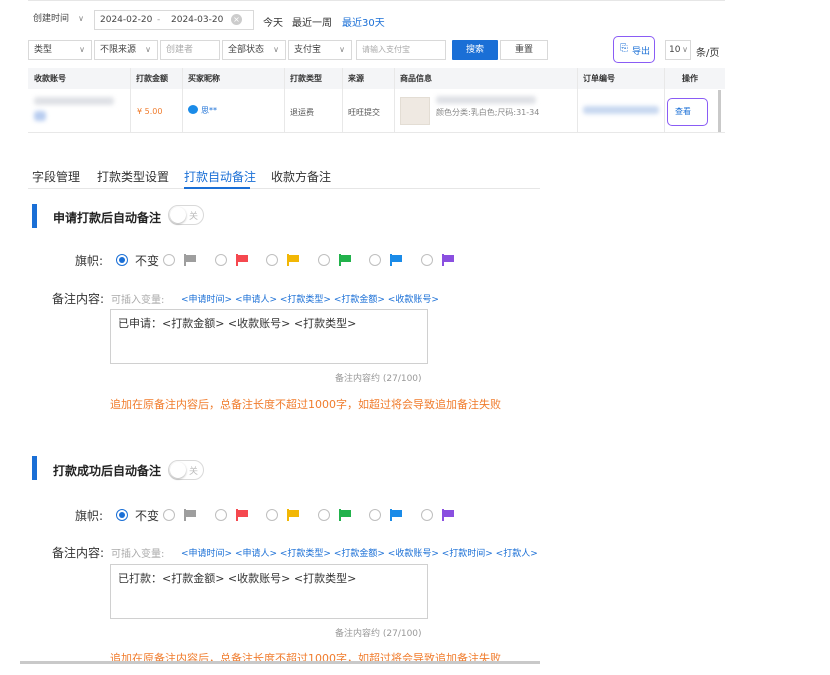 The image size is (830, 675). What do you see at coordinates (174, 20) in the screenshot?
I see `date-range-picker: 2024-02-20 - 2024-03-20 ×` at bounding box center [174, 20].